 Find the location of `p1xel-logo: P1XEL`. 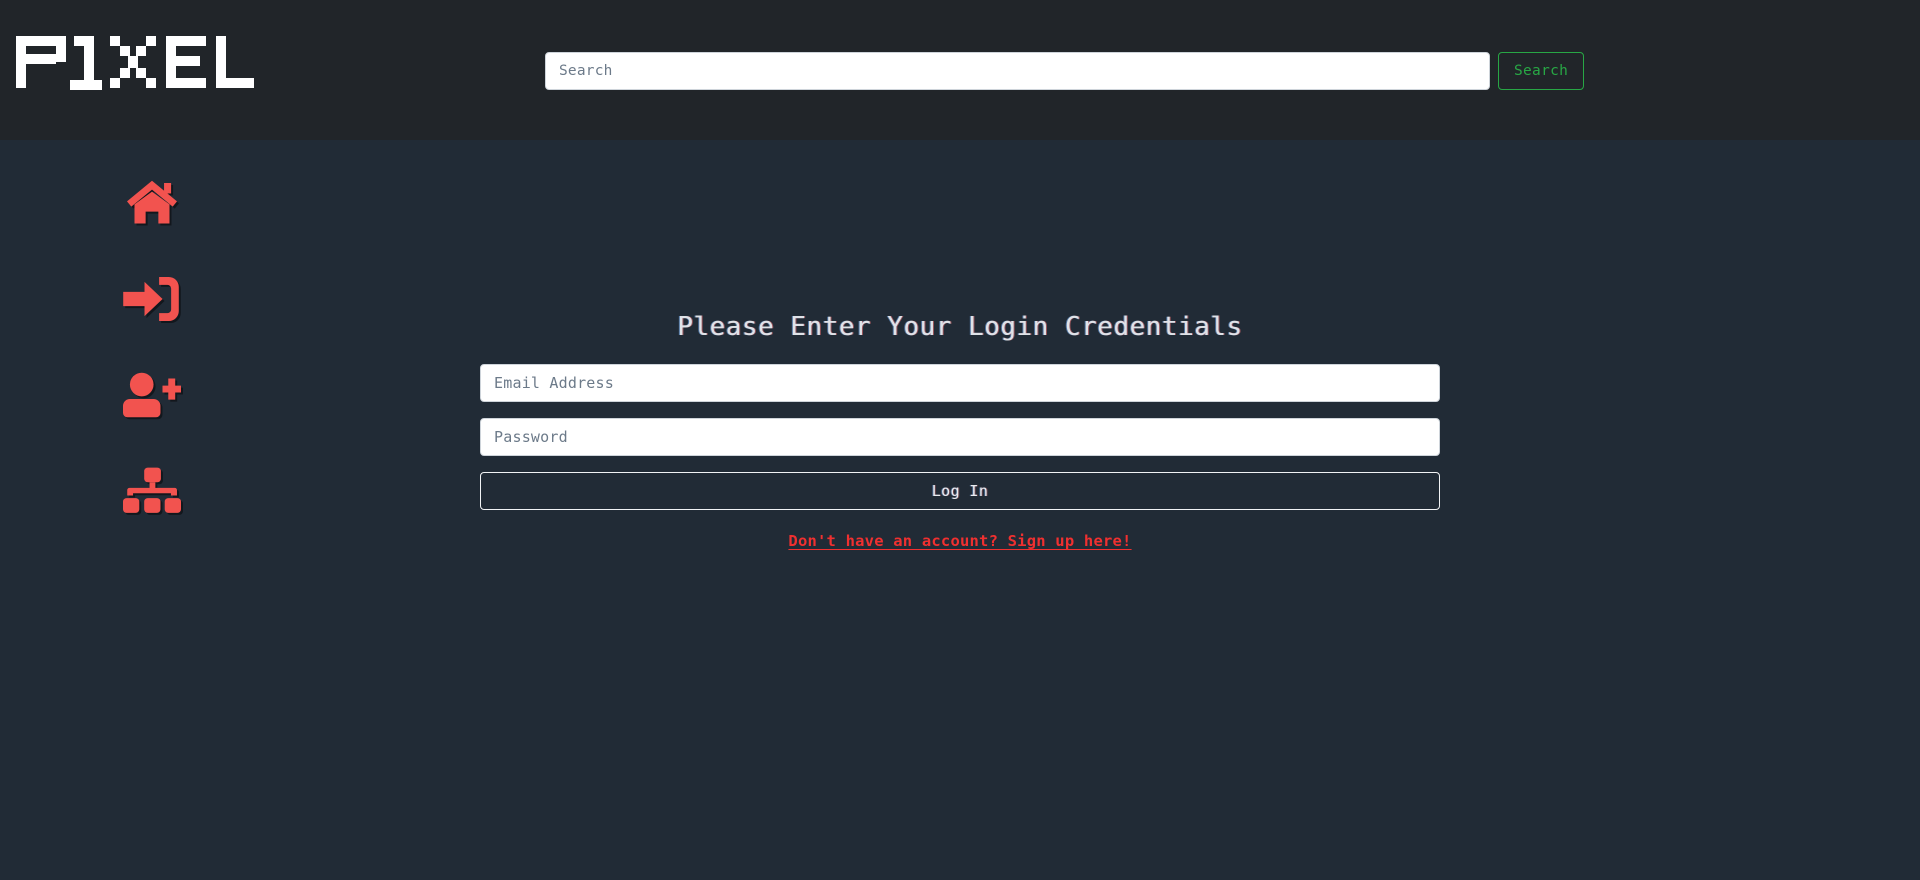

p1xel-logo: P1XEL is located at coordinates (139, 63).